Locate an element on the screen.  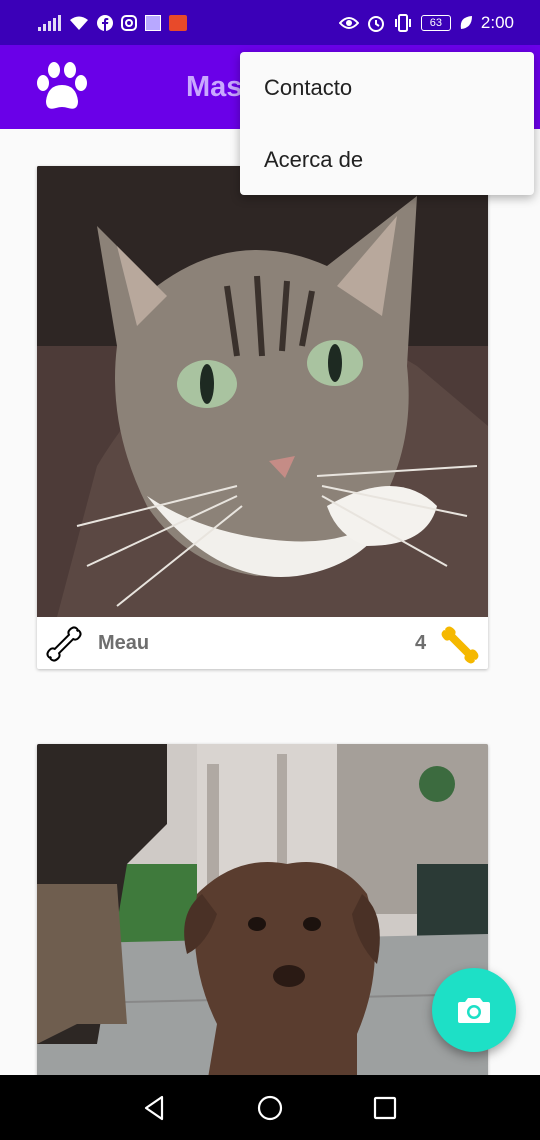
menu-item-acerca-de: Acerca de is located at coordinates (387, 160).